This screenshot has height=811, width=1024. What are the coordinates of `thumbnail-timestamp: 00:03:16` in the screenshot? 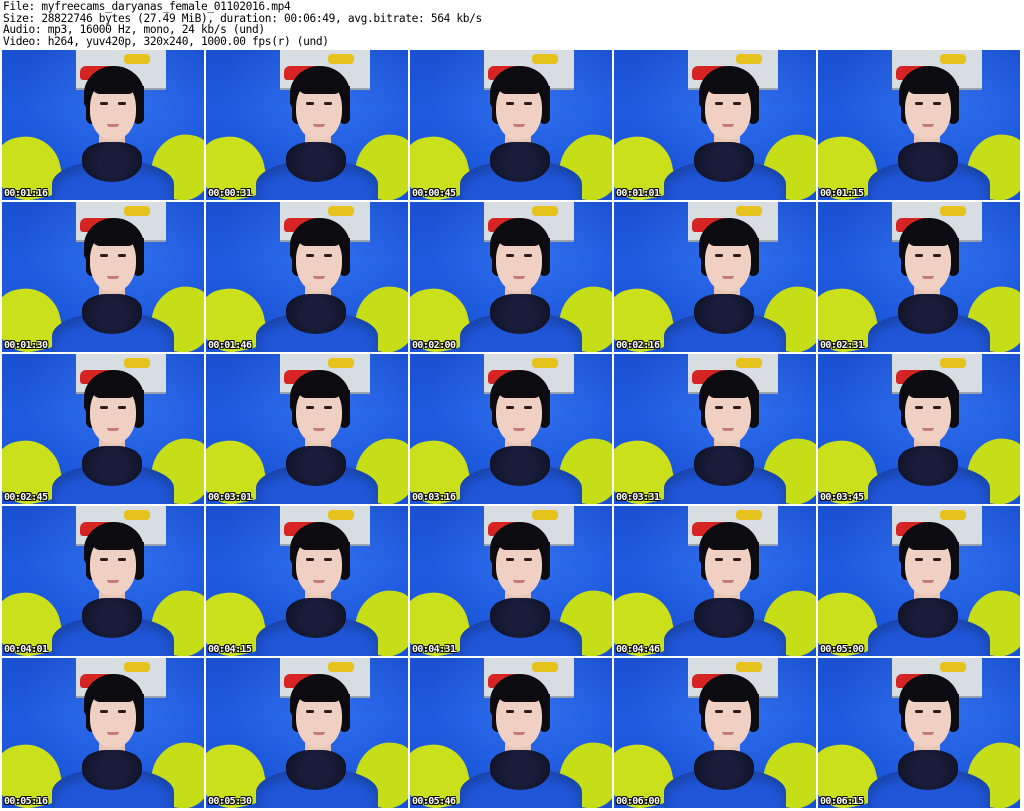 It's located at (434, 497).